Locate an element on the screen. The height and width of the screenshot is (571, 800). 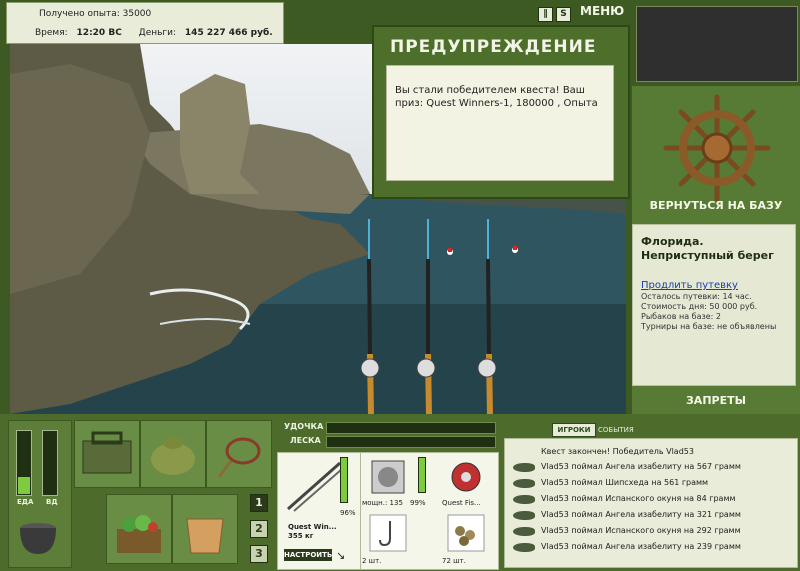
minimap-panel is located at coordinates (717, 44).